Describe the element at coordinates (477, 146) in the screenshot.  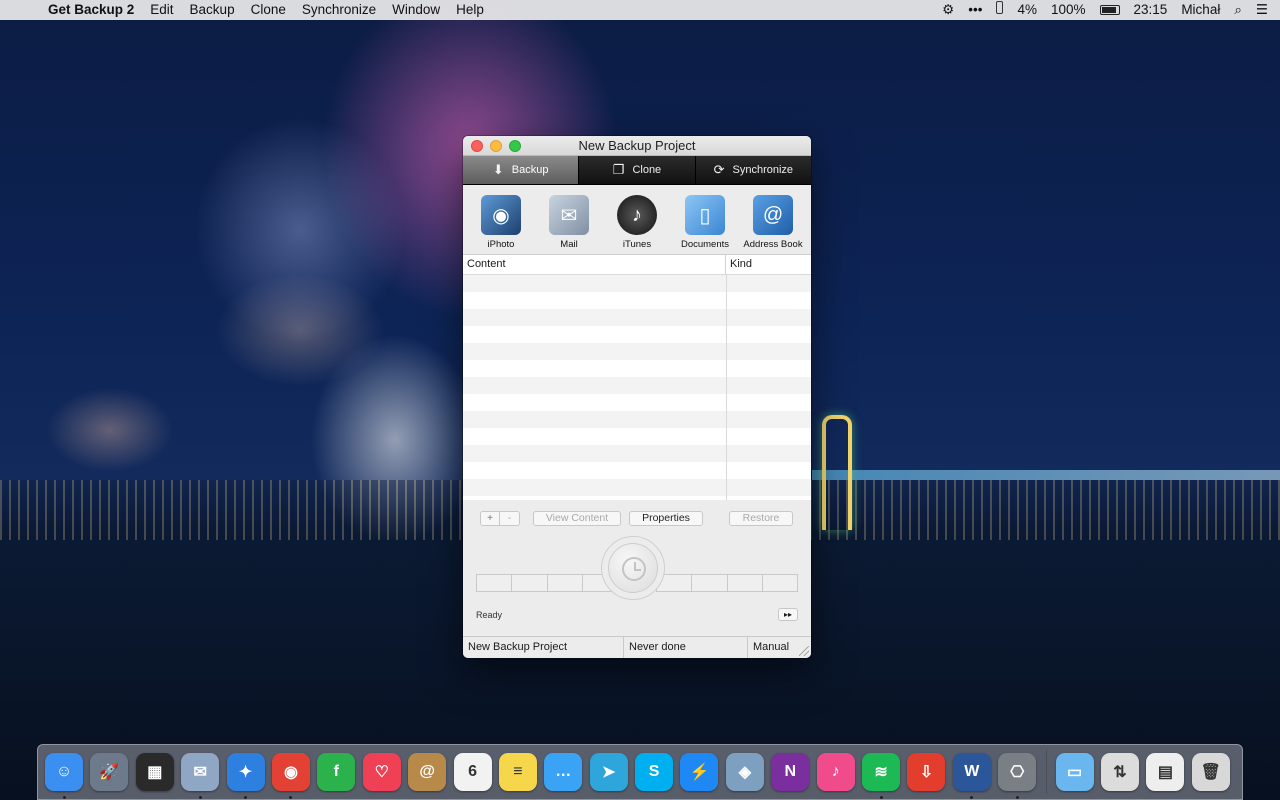
I see `close-window-button` at that location.